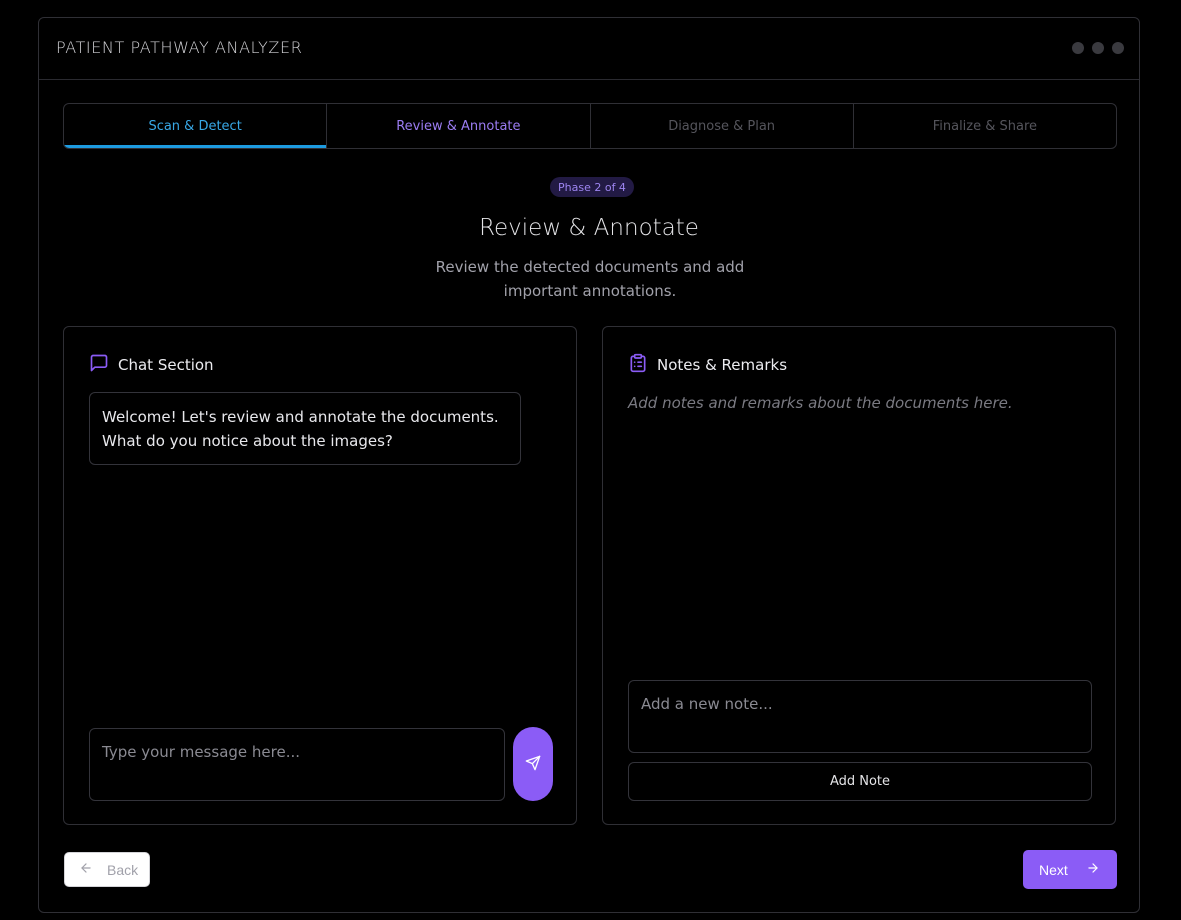 The image size is (1181, 920). What do you see at coordinates (297, 764) in the screenshot?
I see `chat-message-input` at bounding box center [297, 764].